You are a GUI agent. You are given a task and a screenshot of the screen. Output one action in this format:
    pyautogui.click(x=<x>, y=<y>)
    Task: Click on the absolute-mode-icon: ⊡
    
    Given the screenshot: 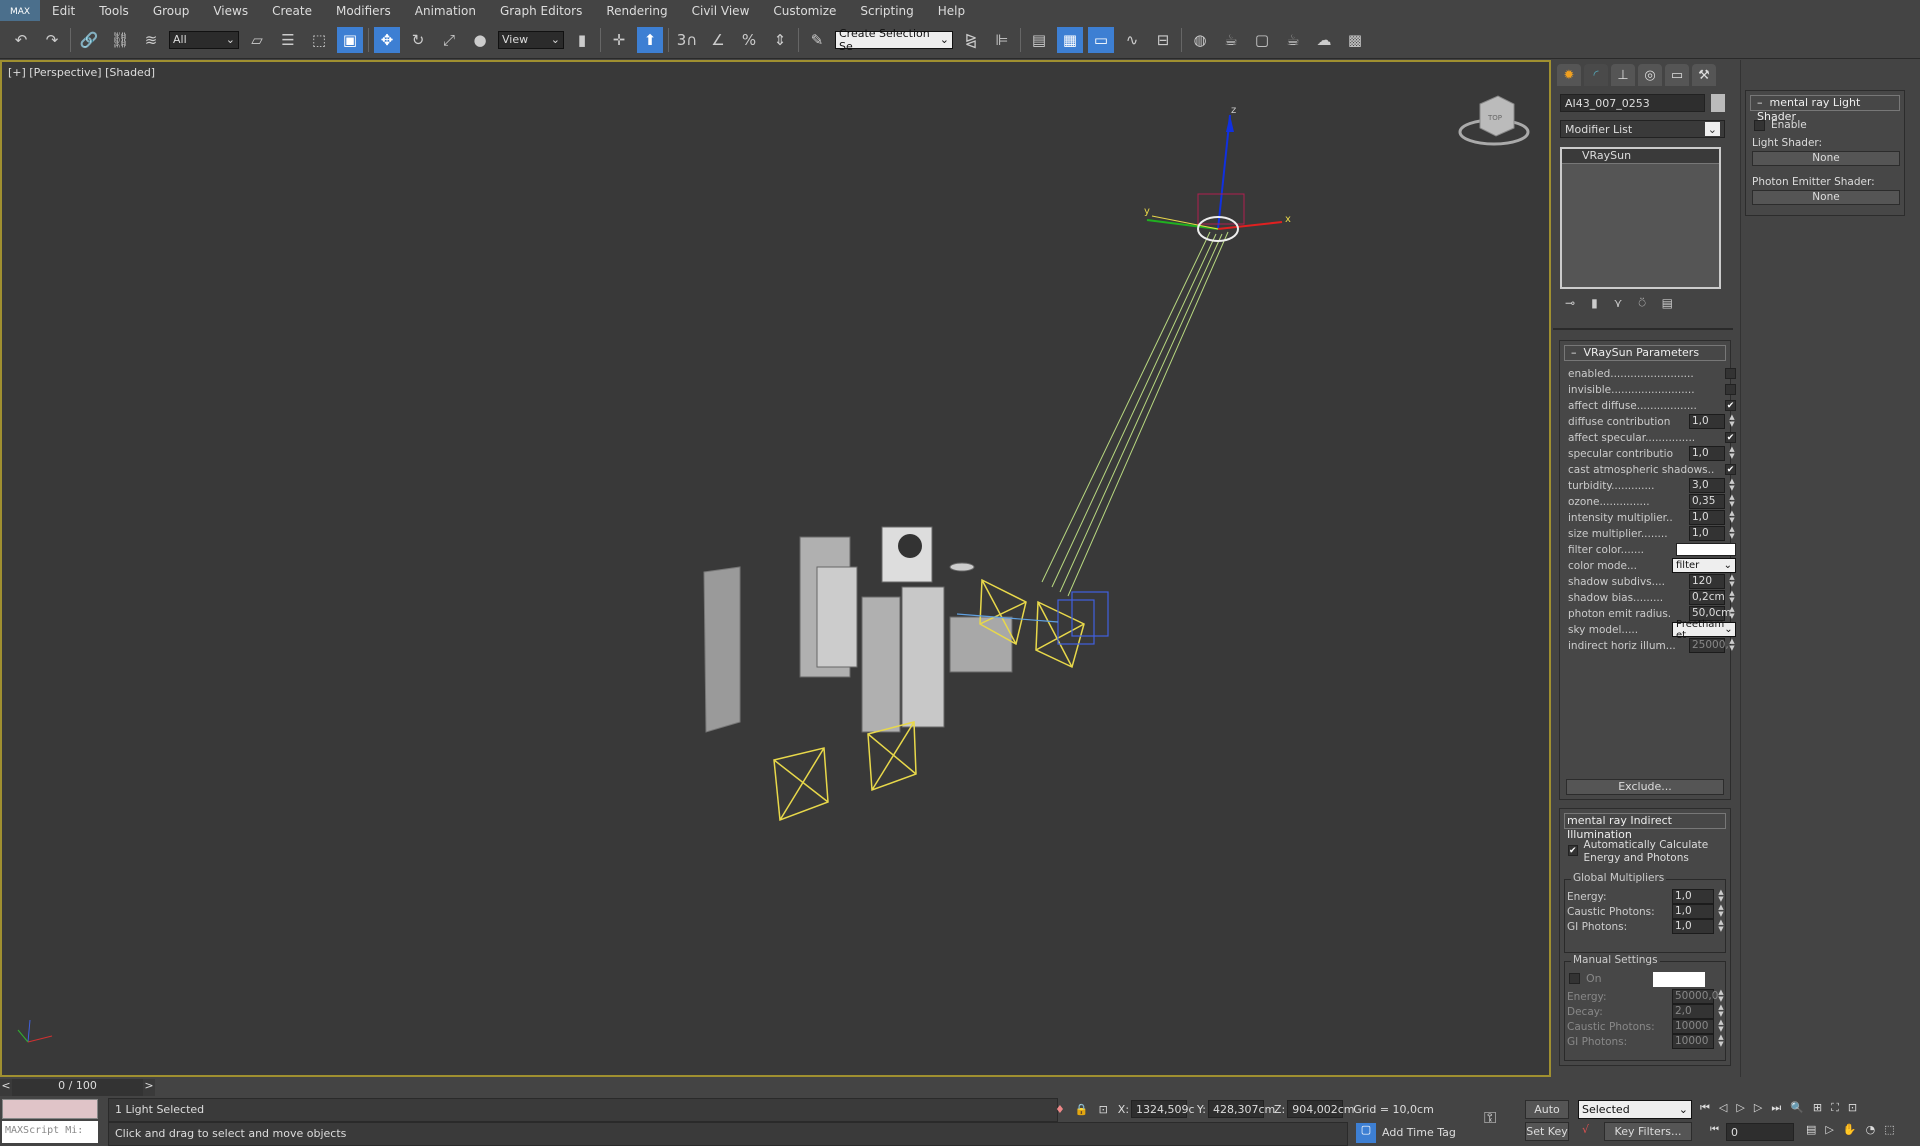 What is the action you would take?
    pyautogui.click(x=1103, y=1109)
    